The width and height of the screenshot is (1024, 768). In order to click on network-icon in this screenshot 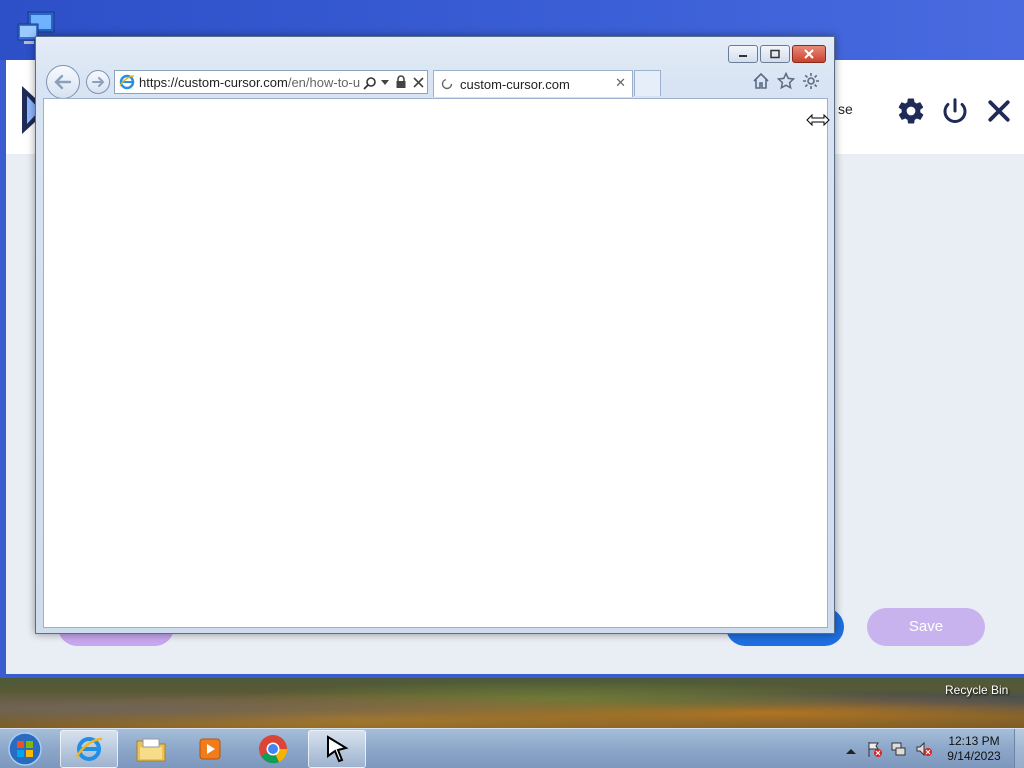, I will do `click(899, 749)`.